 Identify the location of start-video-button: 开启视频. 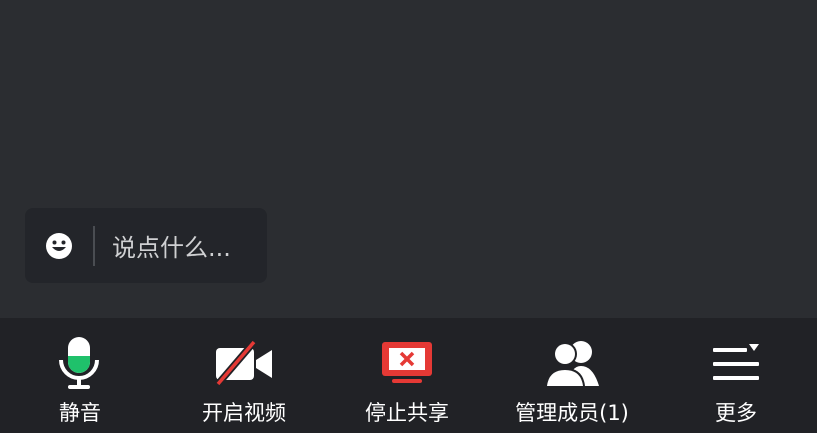
(244, 375).